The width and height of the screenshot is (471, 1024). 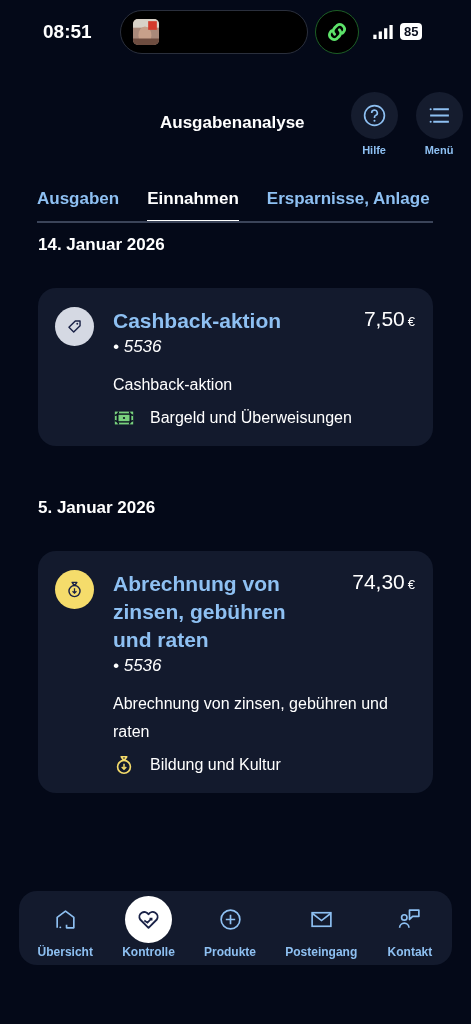 What do you see at coordinates (215, 765) in the screenshot?
I see `category-label: Bildung und Kultur` at bounding box center [215, 765].